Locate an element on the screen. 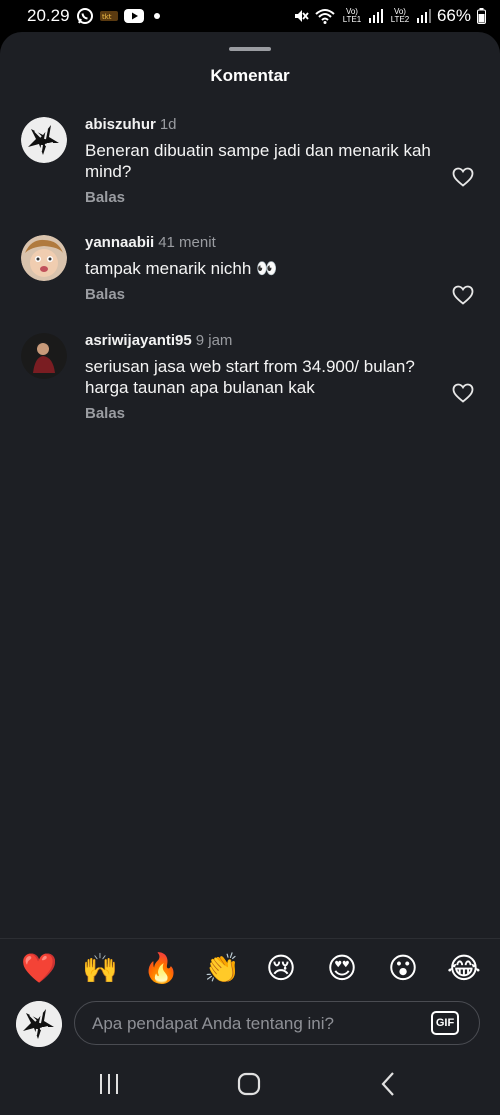 This screenshot has width=500, height=1115. youtube-icon is located at coordinates (133, 16).